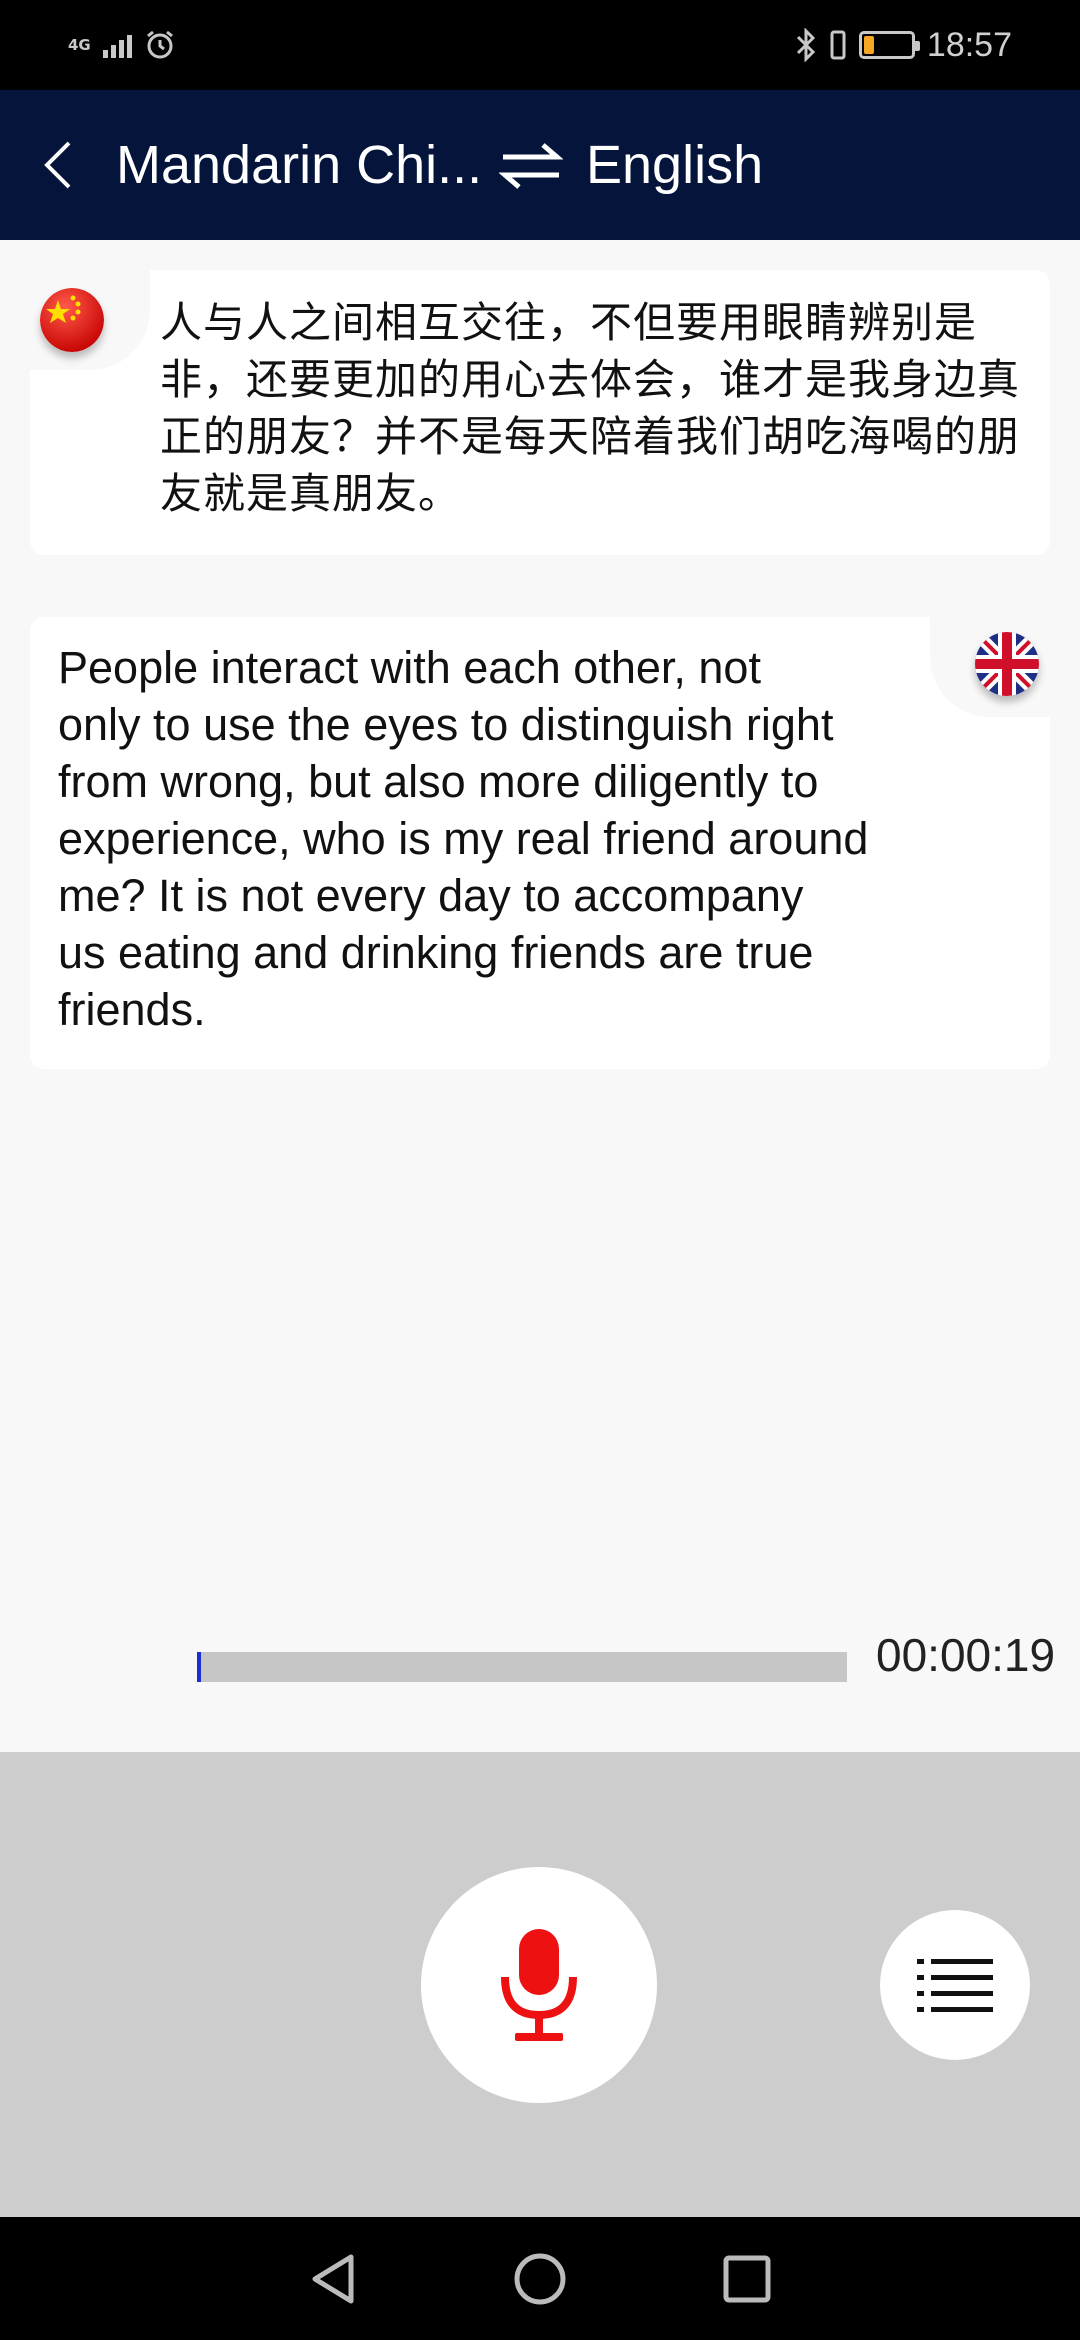 This screenshot has height=2340, width=1080. I want to click on microphone-icon, so click(539, 1985).